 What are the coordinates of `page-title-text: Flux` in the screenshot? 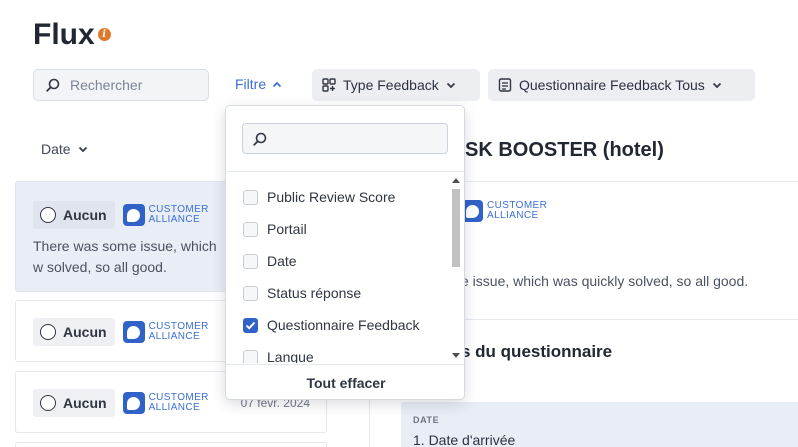 It's located at (64, 34).